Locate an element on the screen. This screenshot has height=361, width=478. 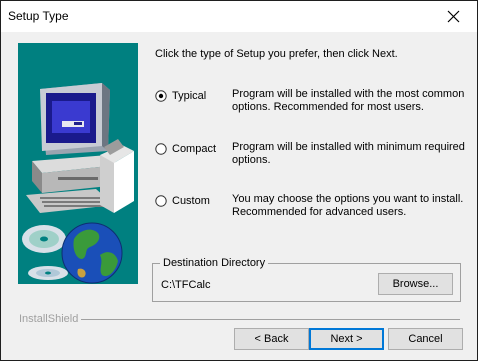
option-typical-label: Typical is located at coordinates (189, 96).